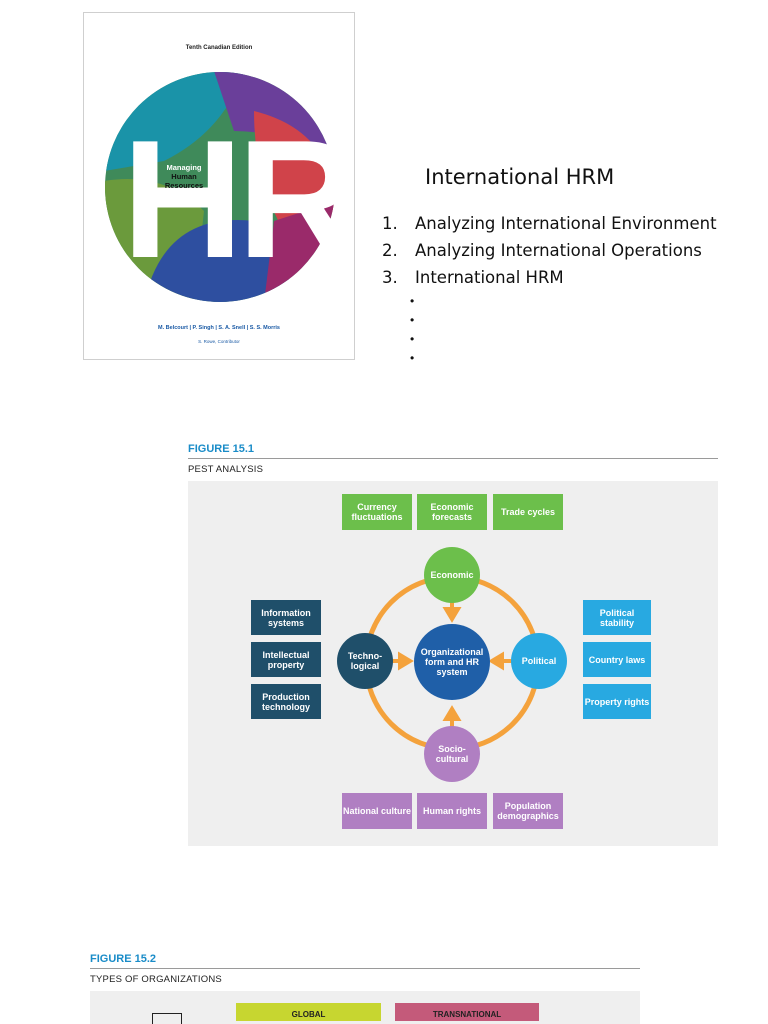 This screenshot has height=1024, width=768. I want to click on outline-item-number: 1., so click(390, 223).